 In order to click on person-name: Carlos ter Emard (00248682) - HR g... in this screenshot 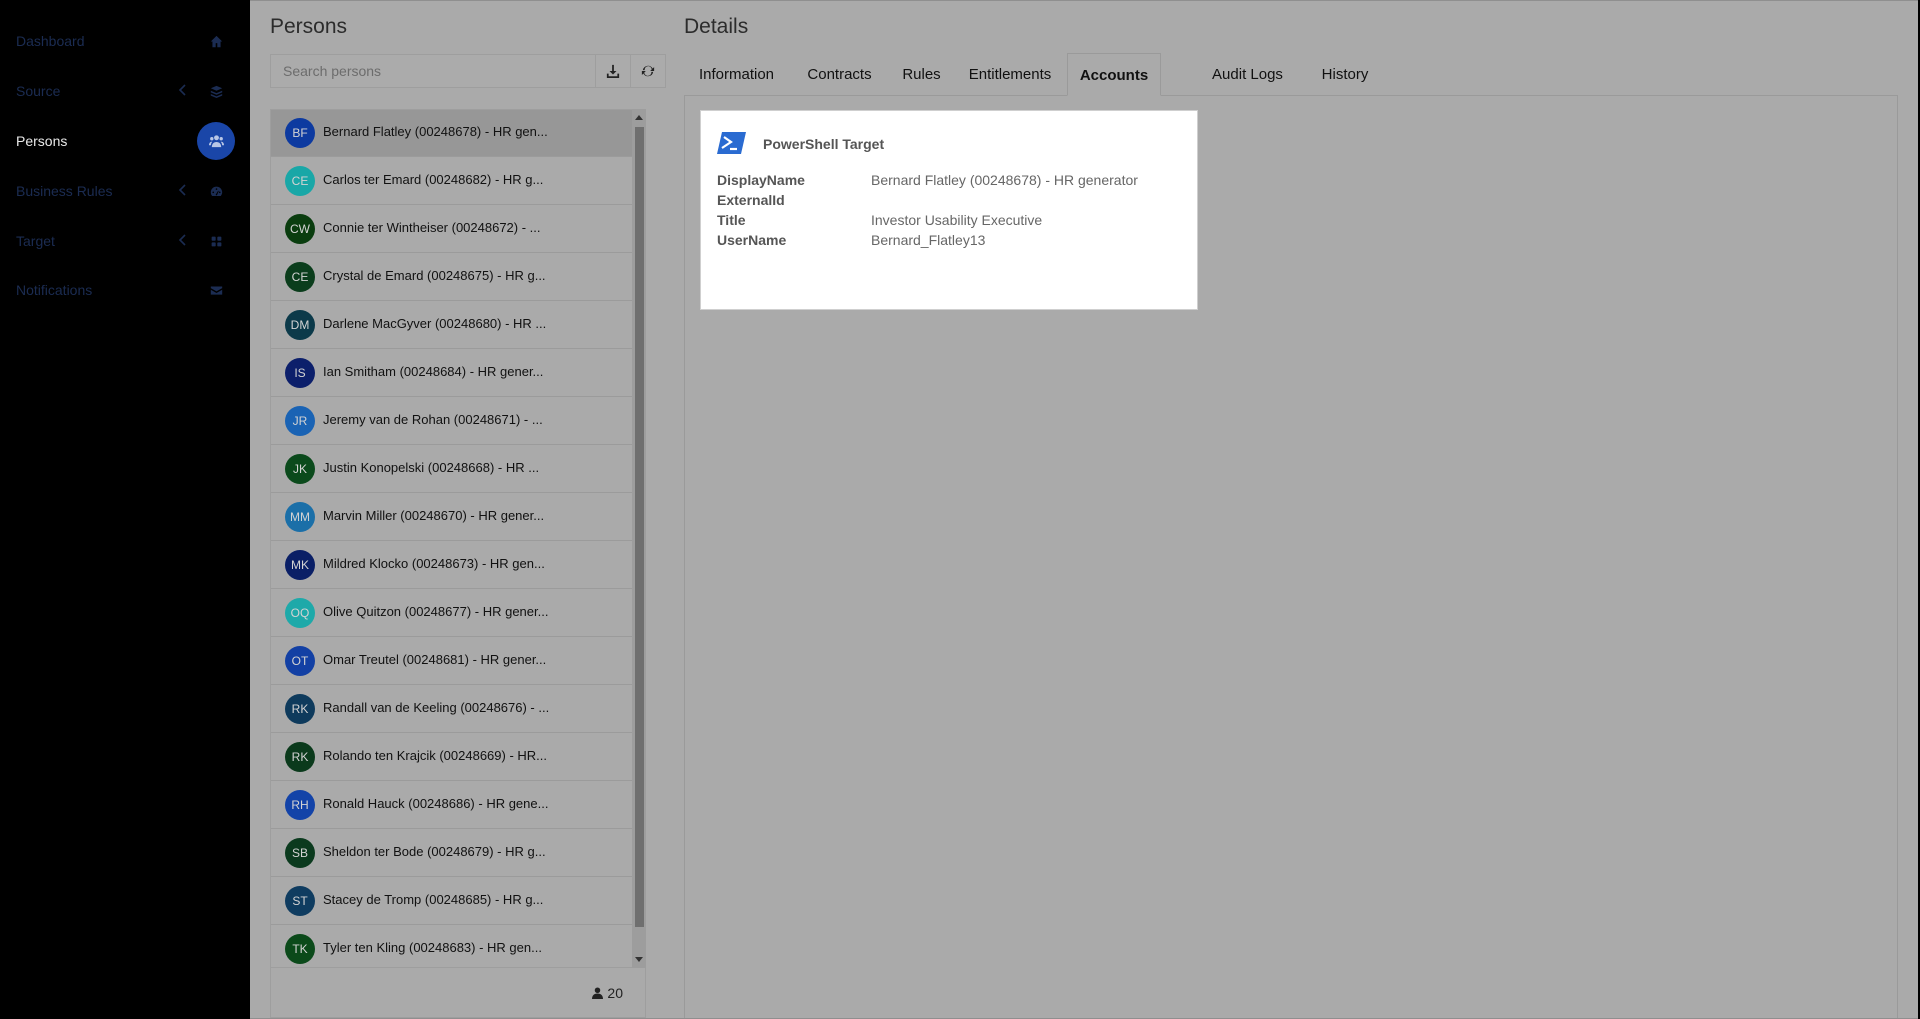, I will do `click(433, 179)`.